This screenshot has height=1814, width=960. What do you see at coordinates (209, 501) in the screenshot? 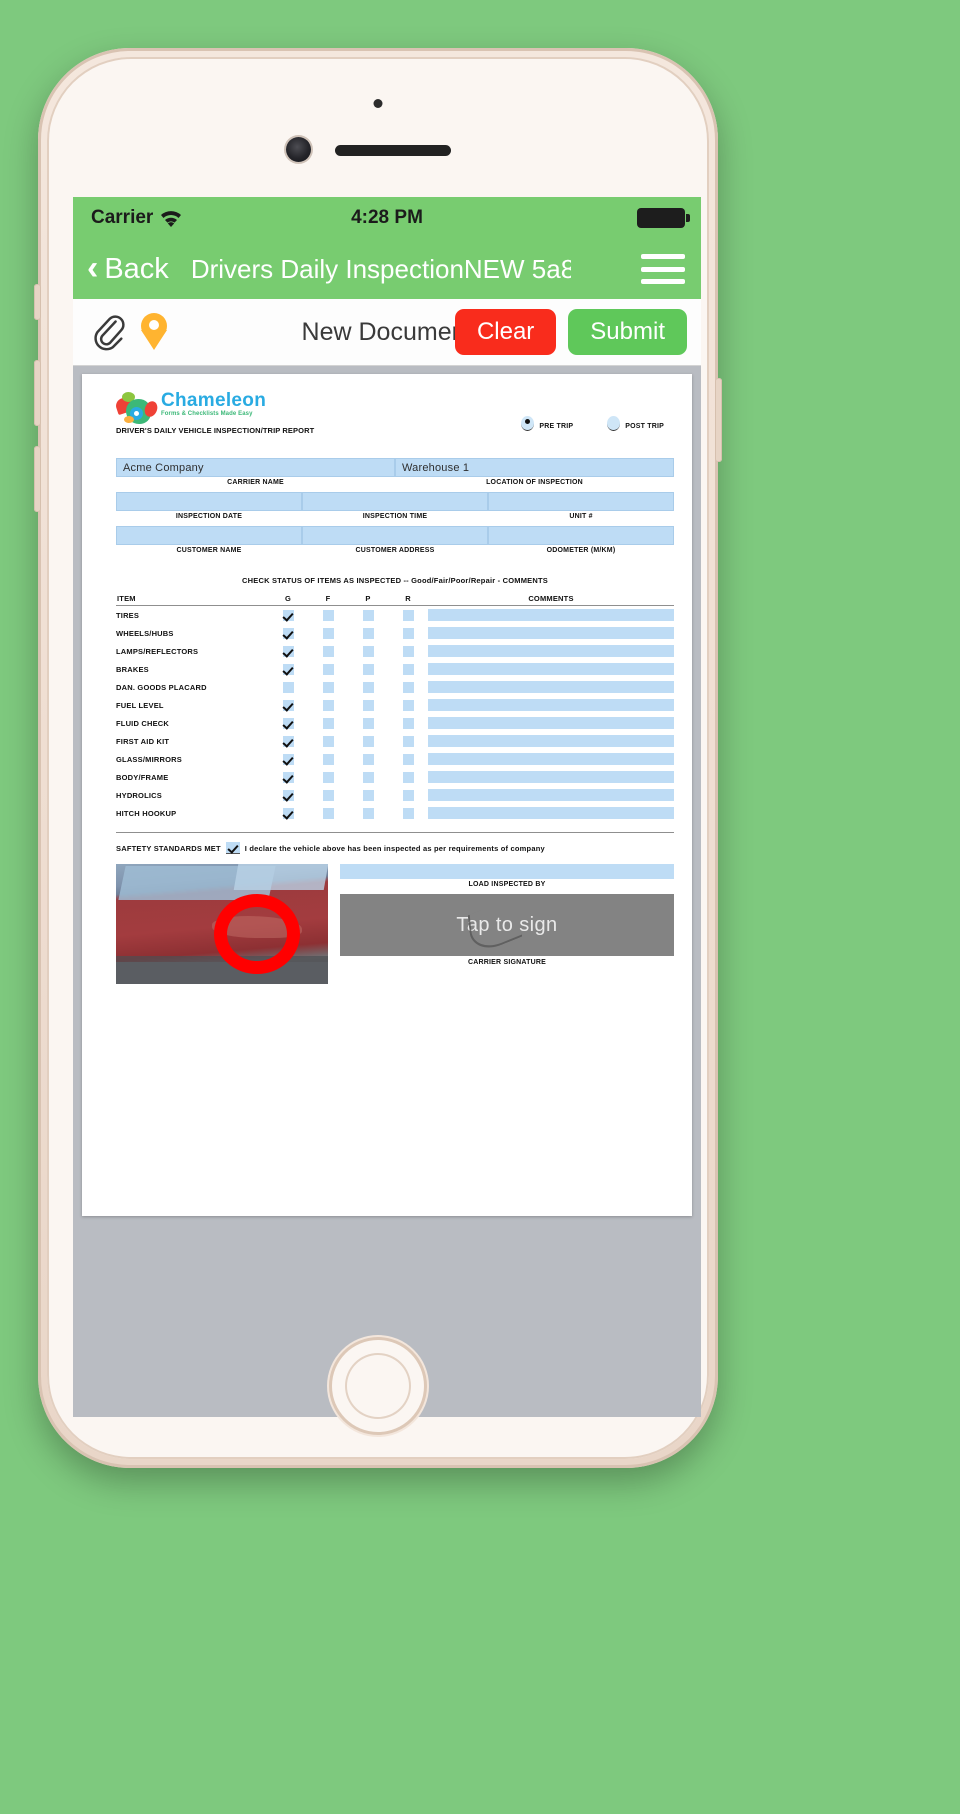
I see `inspection-date-input` at bounding box center [209, 501].